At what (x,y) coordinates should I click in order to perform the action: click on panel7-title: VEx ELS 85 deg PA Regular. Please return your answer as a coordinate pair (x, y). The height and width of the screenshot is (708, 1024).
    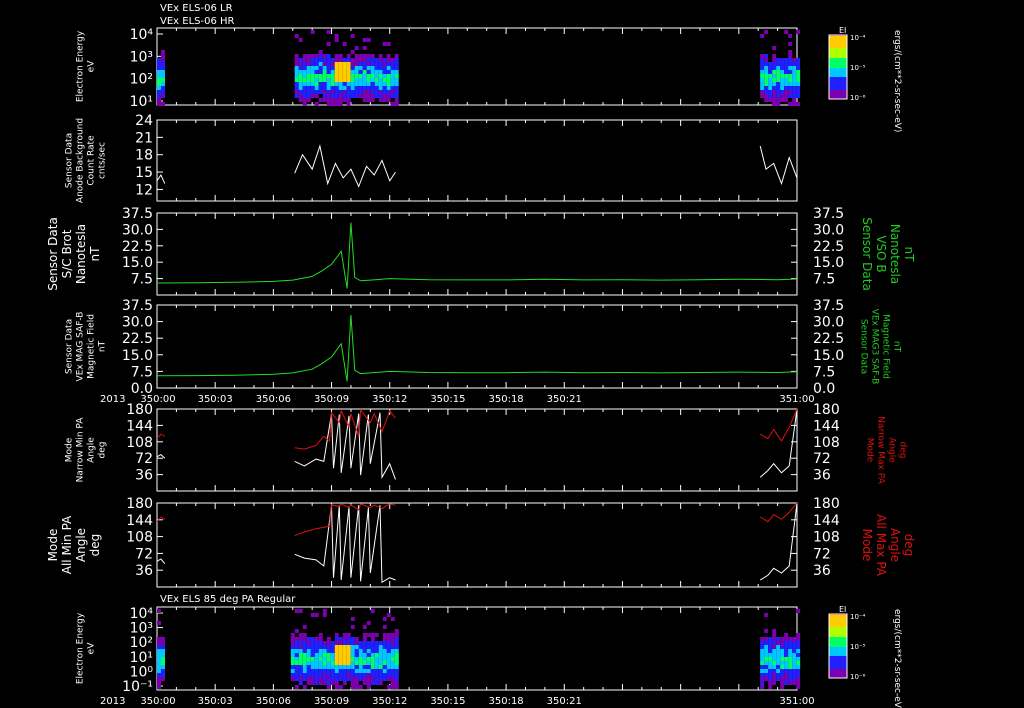
    Looking at the image, I should click on (228, 599).